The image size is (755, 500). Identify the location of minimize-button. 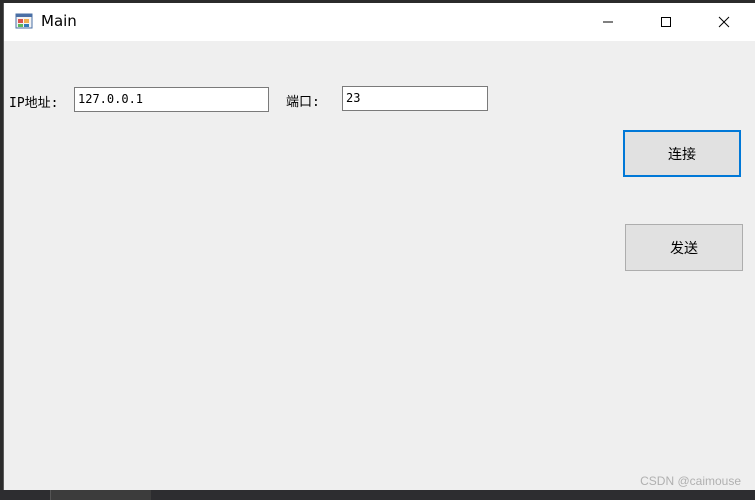
(608, 22).